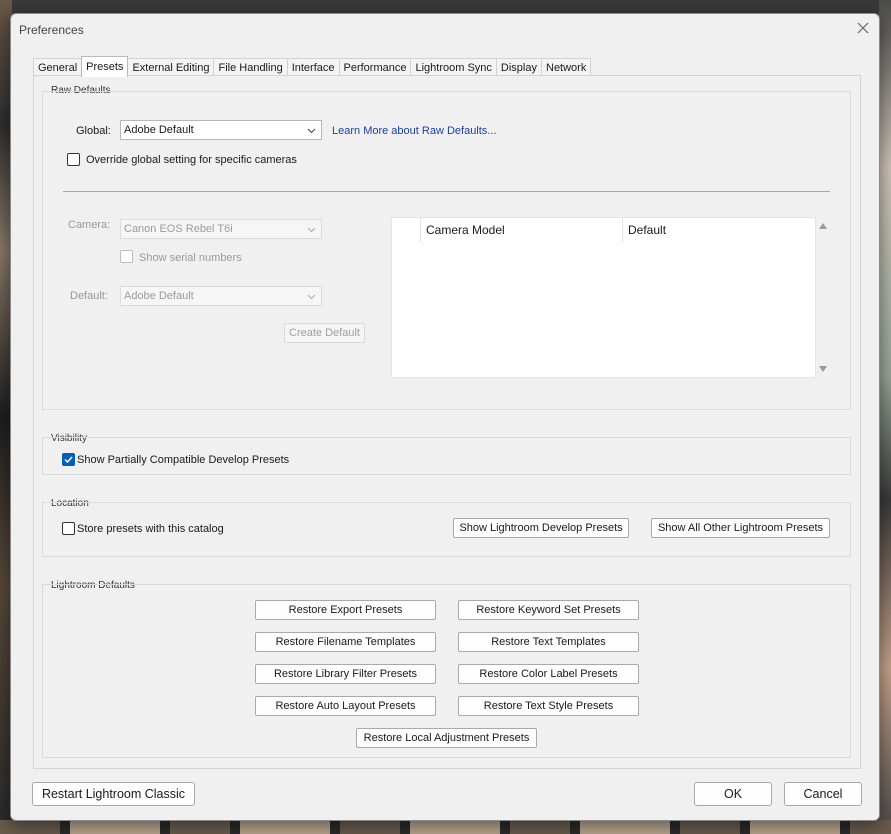  Describe the element at coordinates (446, 191) in the screenshot. I see `divider` at that location.